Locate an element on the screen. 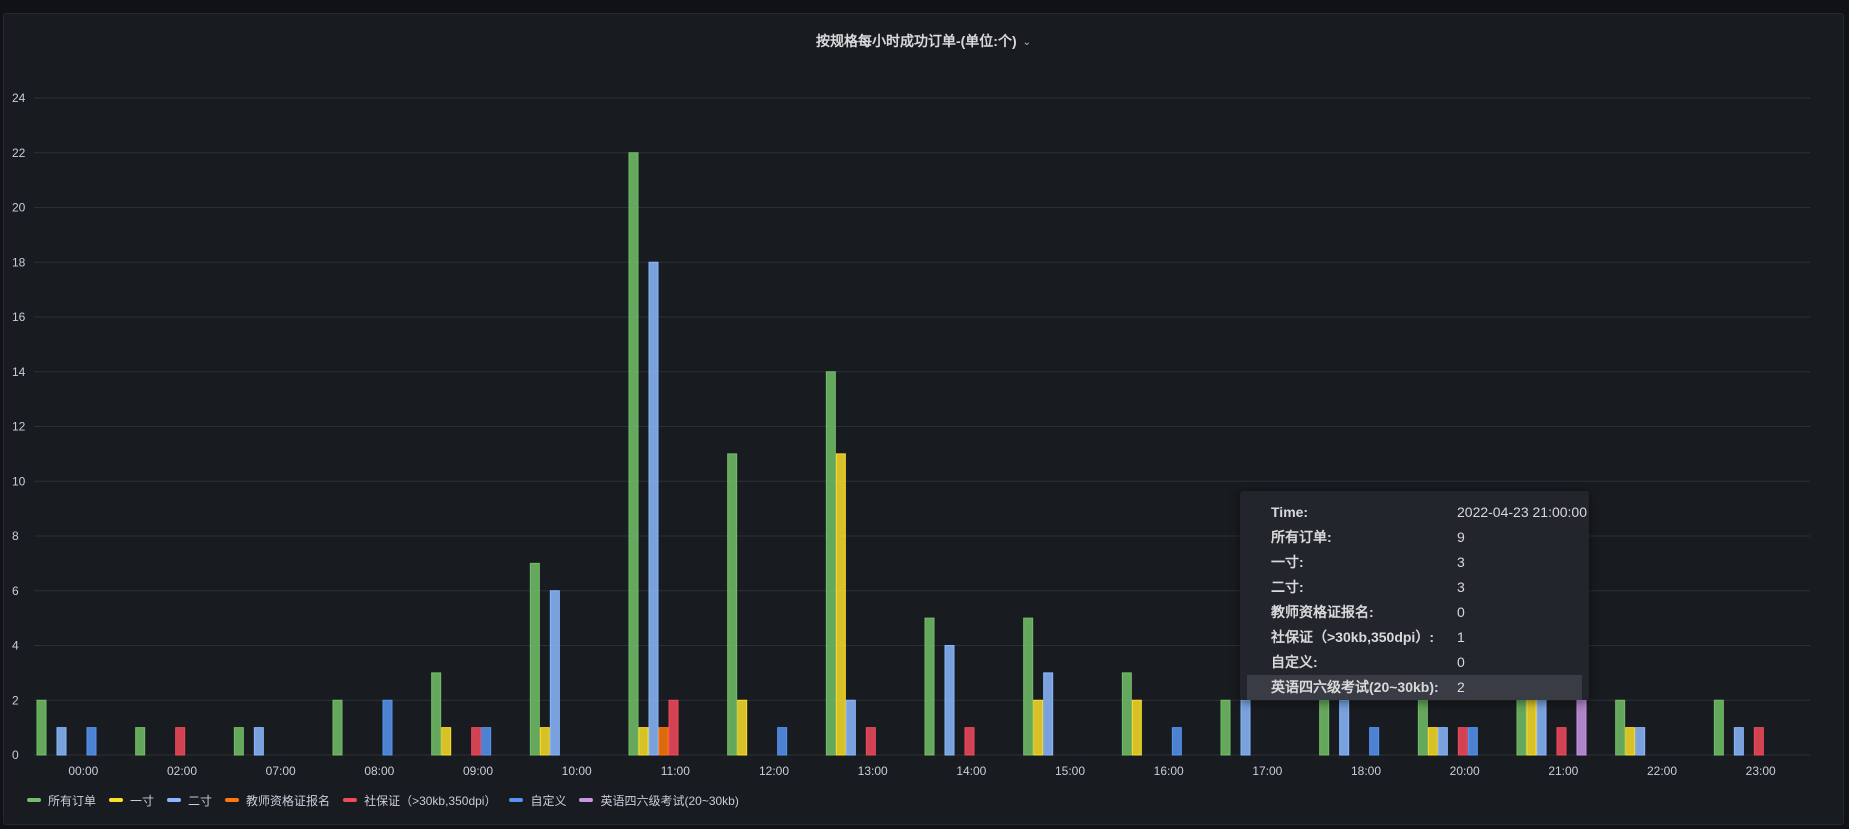  x-tick-label: 13:00 is located at coordinates (873, 771).